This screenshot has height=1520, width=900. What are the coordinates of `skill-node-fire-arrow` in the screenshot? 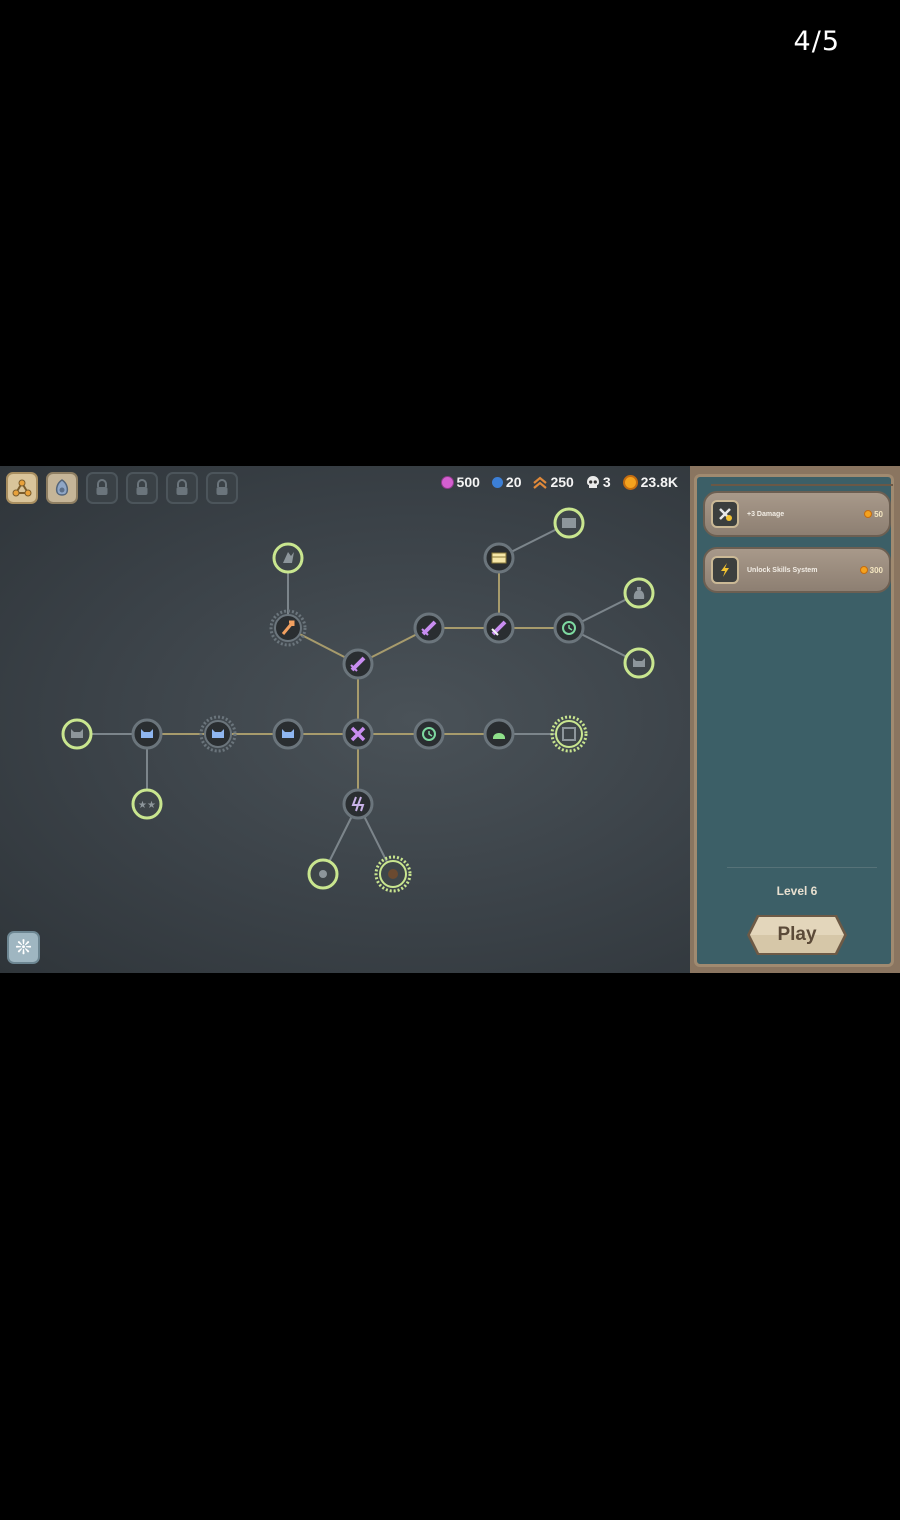 It's located at (288, 628).